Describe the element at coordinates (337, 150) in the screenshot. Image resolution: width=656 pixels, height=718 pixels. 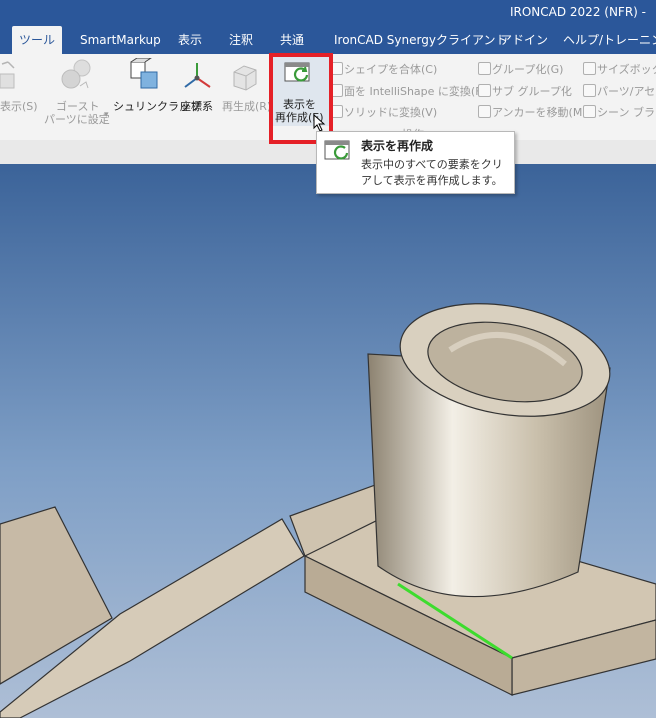
I see `redraw-tooltip-icon` at that location.